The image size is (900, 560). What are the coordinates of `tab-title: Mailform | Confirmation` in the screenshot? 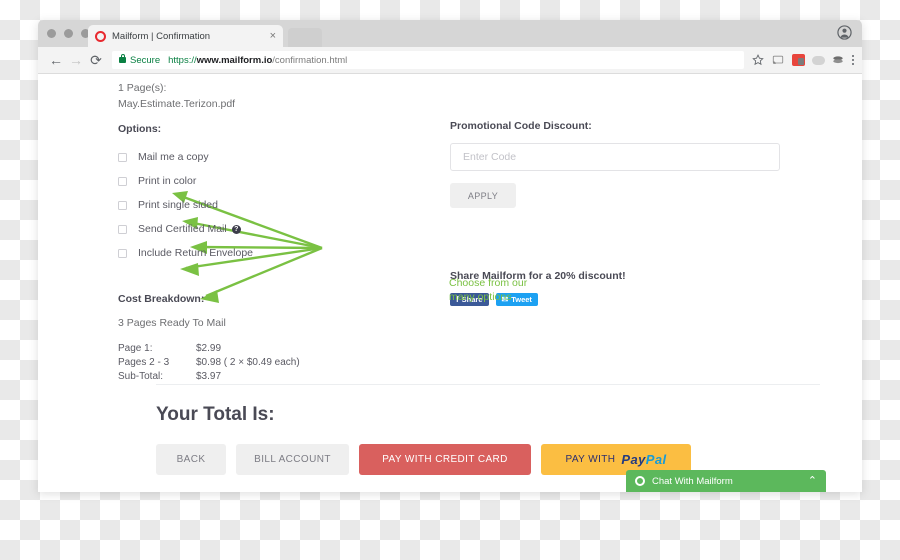 It's located at (161, 36).